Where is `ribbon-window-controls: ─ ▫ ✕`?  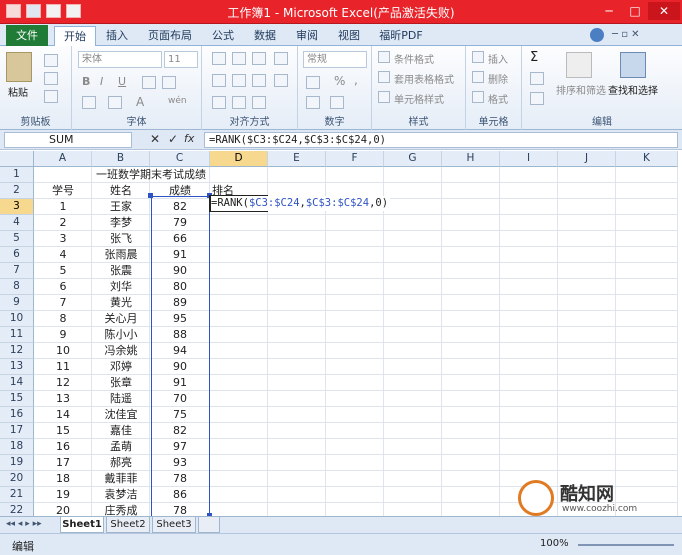
ribbon-window-controls: ─ ▫ ✕ is located at coordinates (642, 35).